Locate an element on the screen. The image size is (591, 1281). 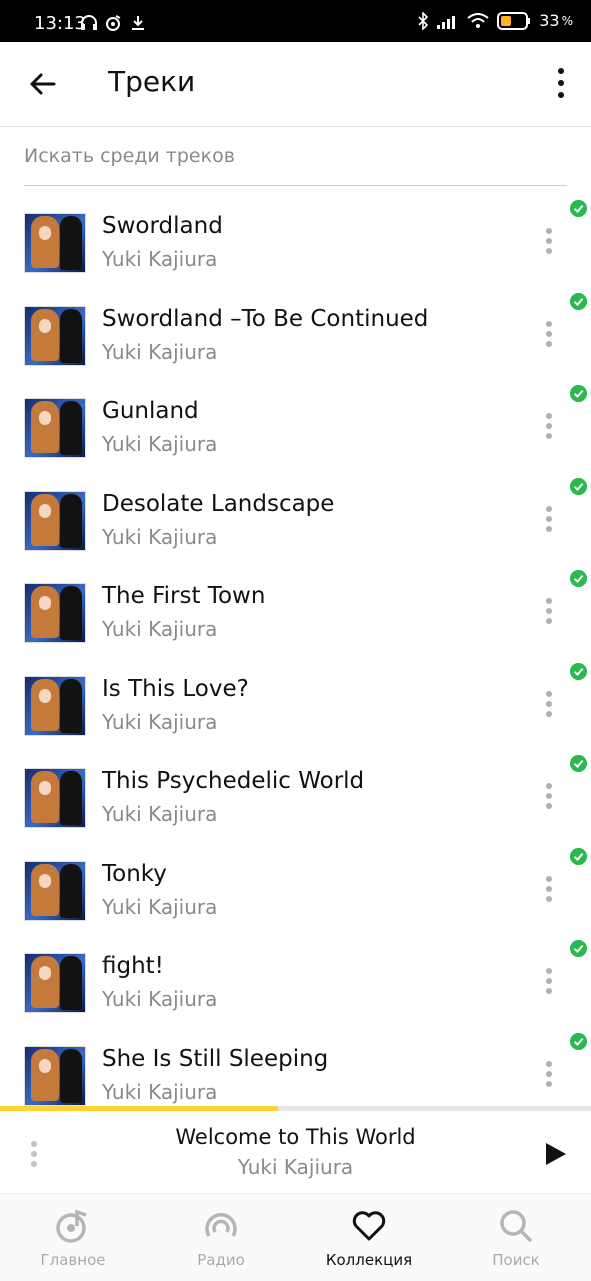
track-row: She Is Still Sleeping Yuki Kajiura is located at coordinates (295, 1069).